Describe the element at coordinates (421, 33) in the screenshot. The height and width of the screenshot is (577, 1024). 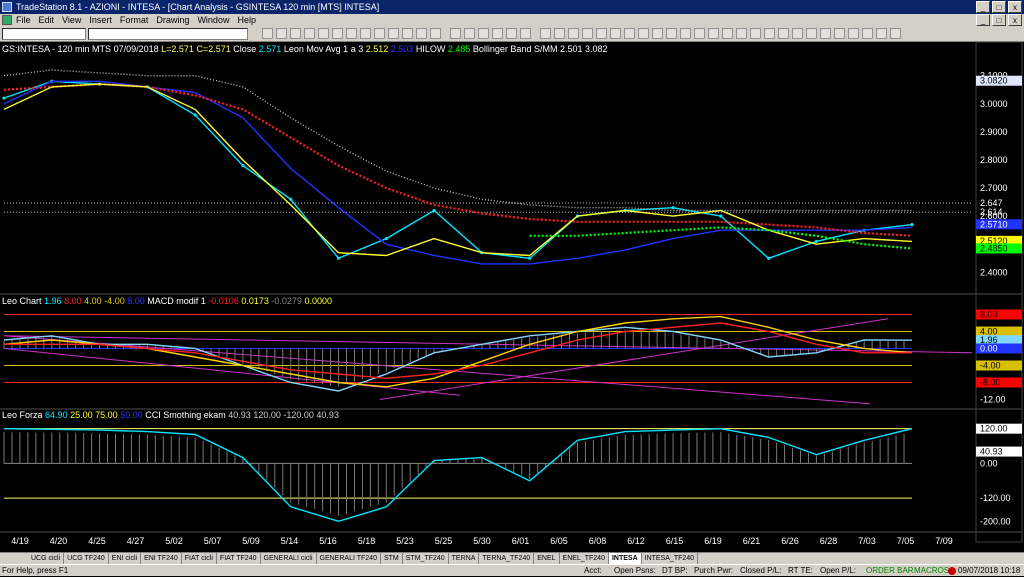
I see `format-icon` at that location.